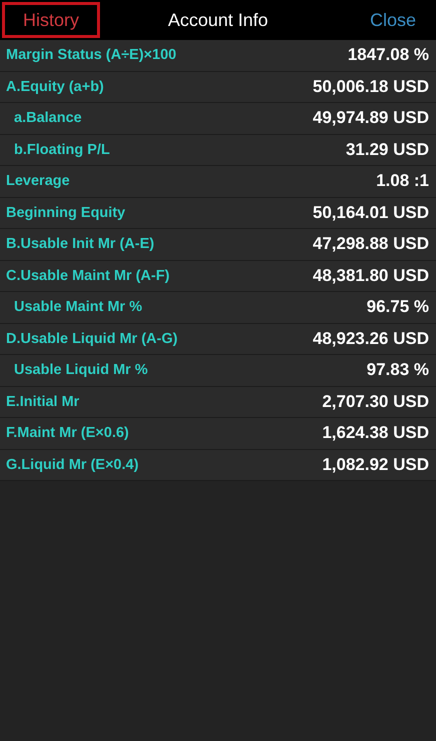  Describe the element at coordinates (370, 338) in the screenshot. I see `row-value: 48,923.26 USD` at that location.